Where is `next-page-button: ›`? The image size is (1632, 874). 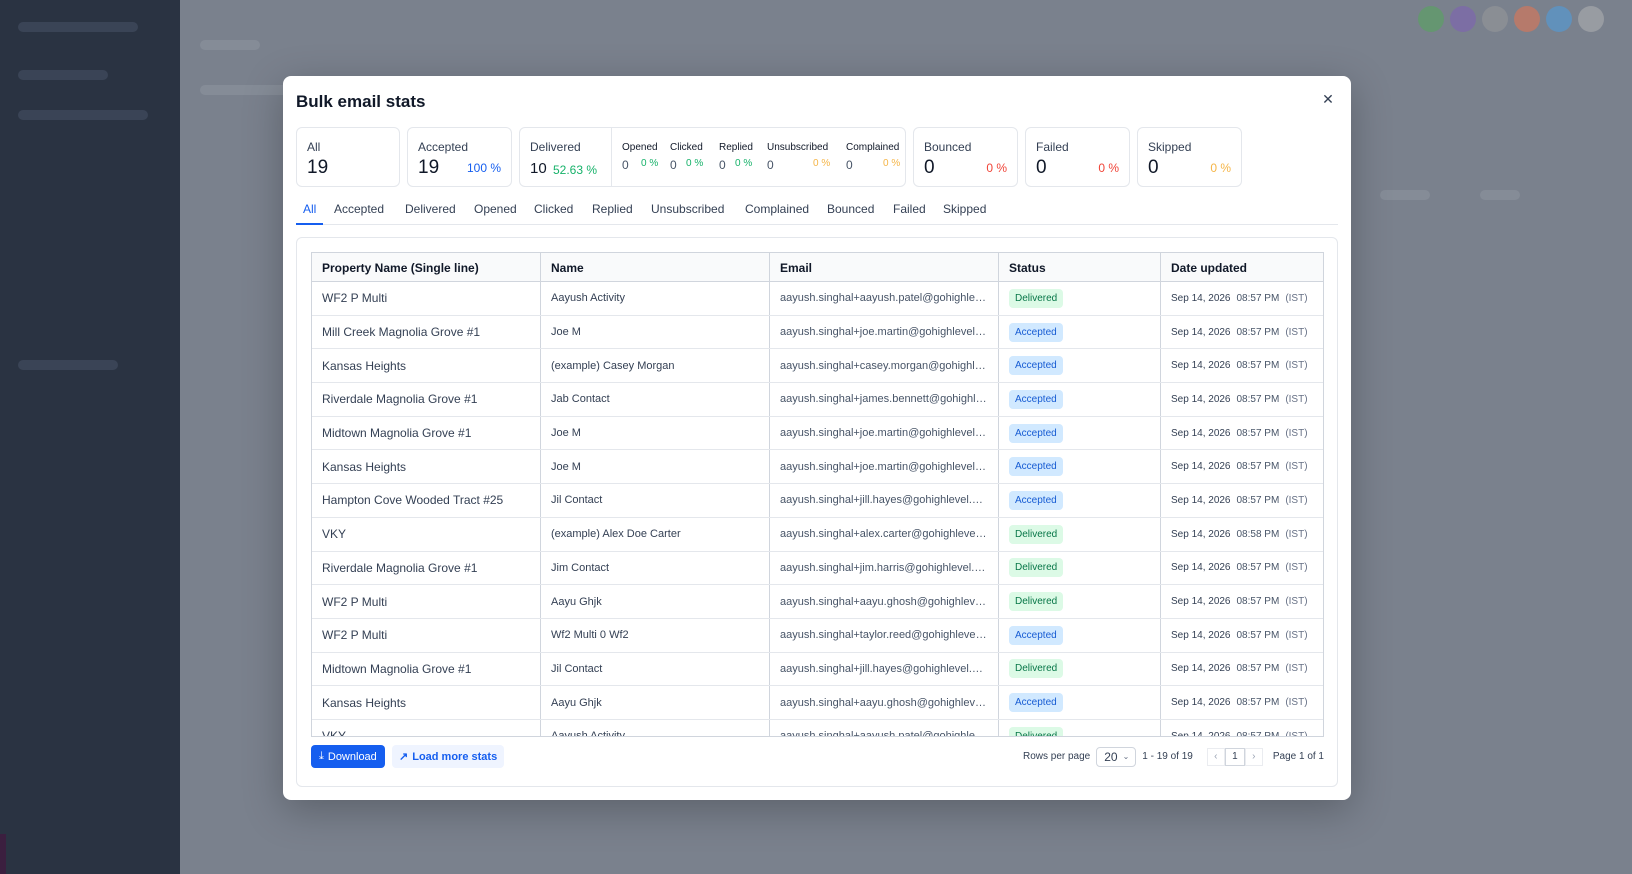 next-page-button: › is located at coordinates (1253, 756).